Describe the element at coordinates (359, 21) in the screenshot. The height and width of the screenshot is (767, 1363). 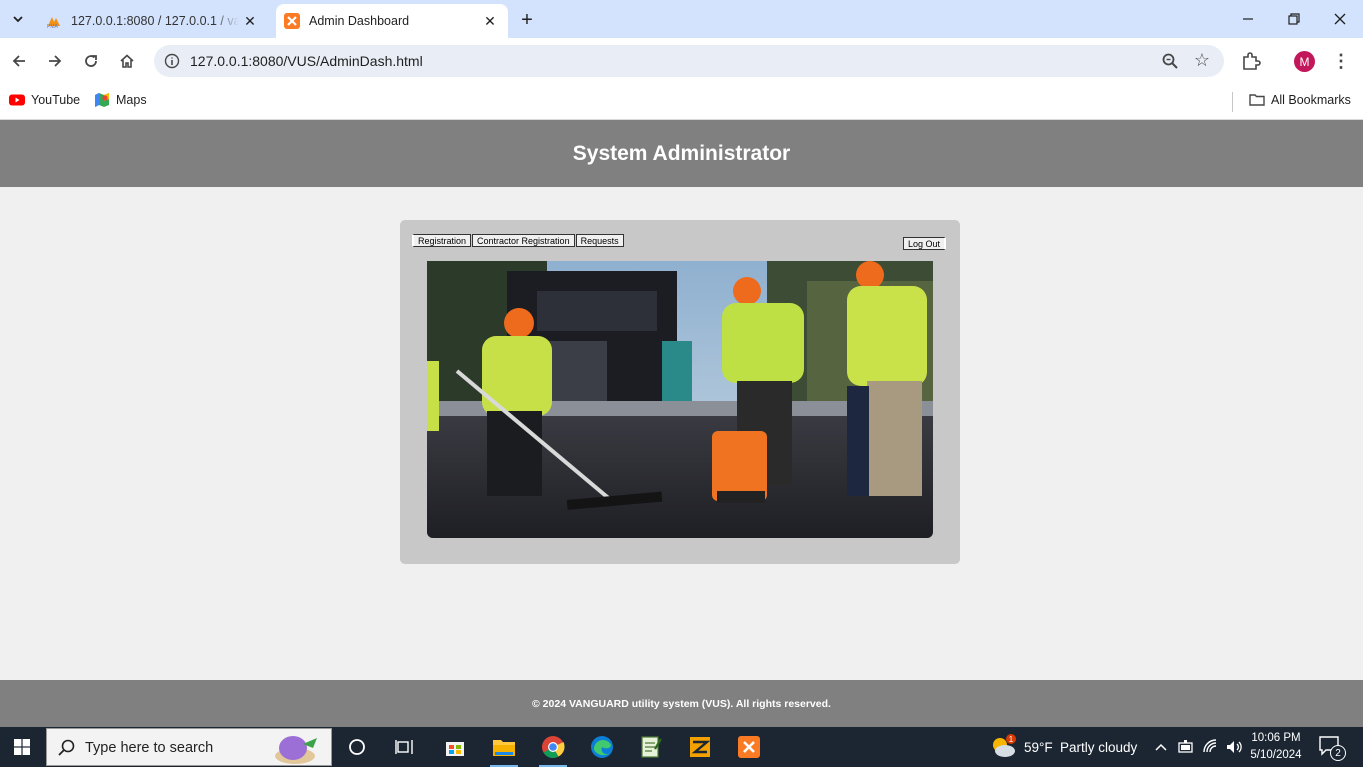
I see `tab-title: Admin Dashboard` at that location.